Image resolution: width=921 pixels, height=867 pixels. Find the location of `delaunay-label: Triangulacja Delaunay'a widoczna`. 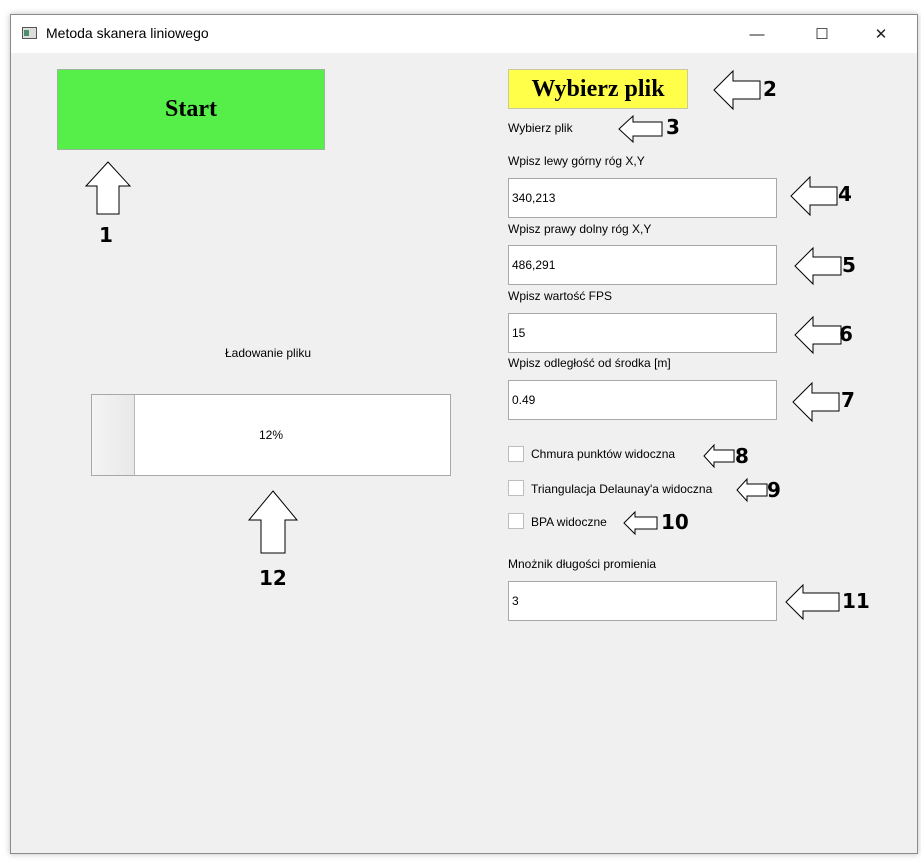

delaunay-label: Triangulacja Delaunay'a widoczna is located at coordinates (622, 489).